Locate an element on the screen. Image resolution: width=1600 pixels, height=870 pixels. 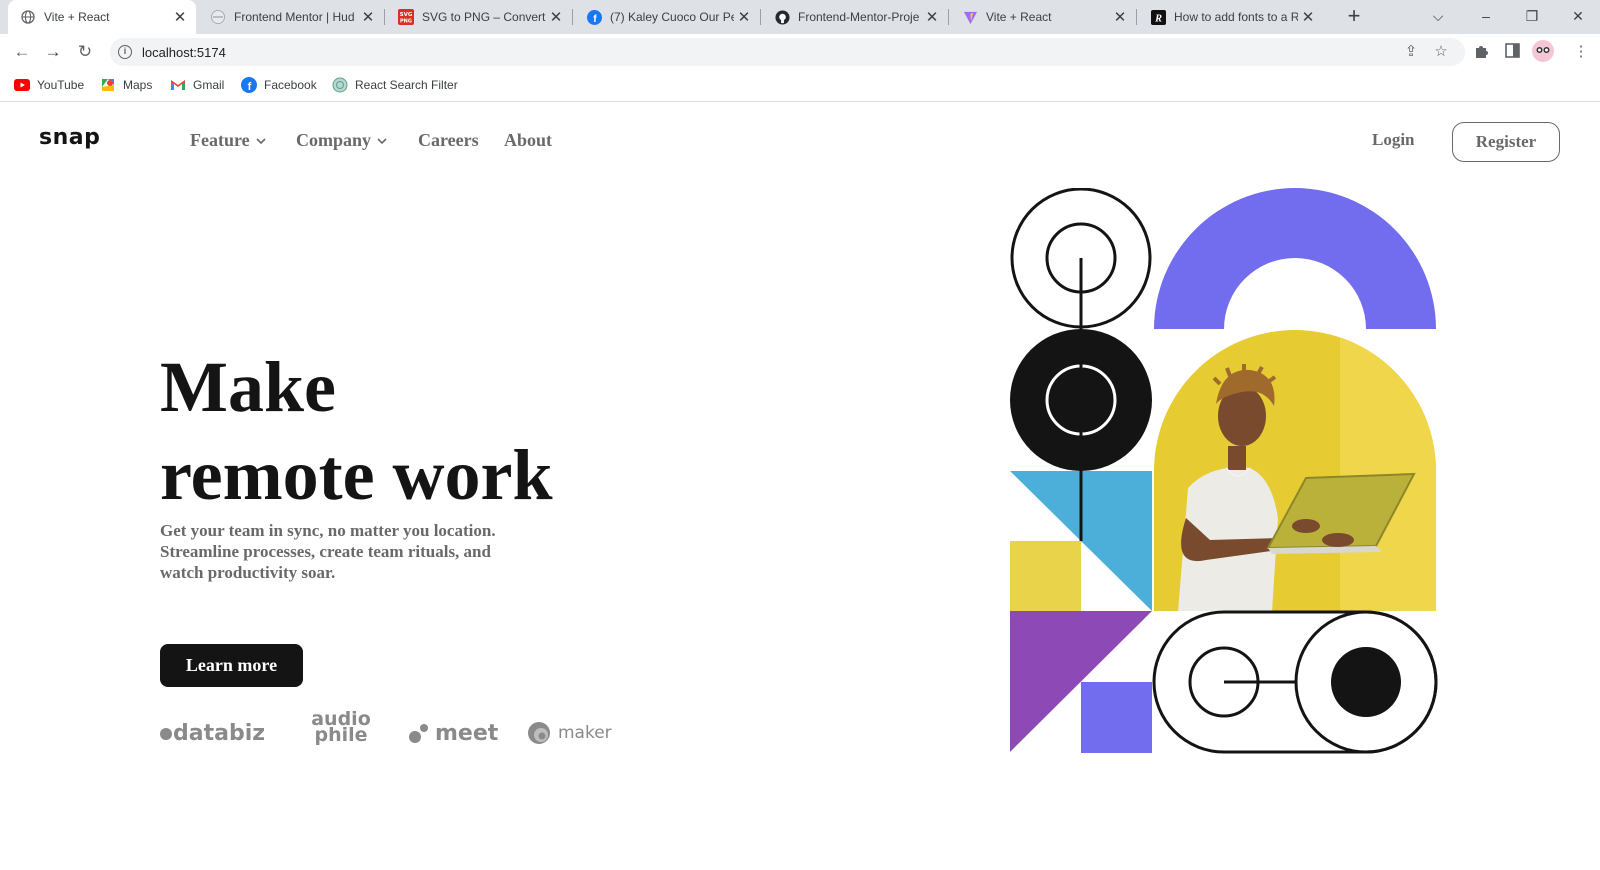
client-logo-audiophile: audio phile is located at coordinates (341, 727).